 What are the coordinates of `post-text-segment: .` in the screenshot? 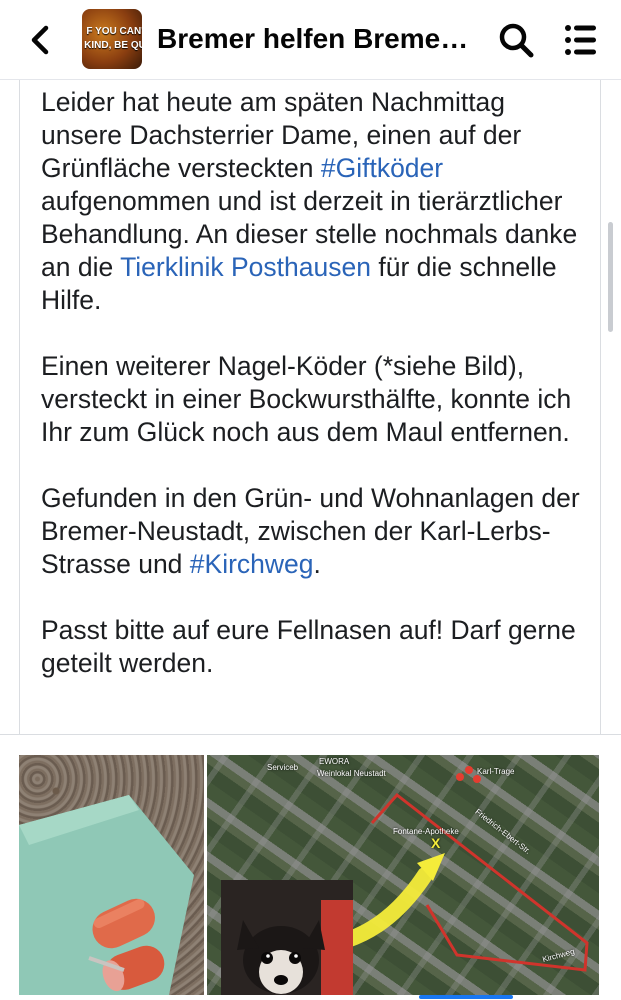 It's located at (317, 564).